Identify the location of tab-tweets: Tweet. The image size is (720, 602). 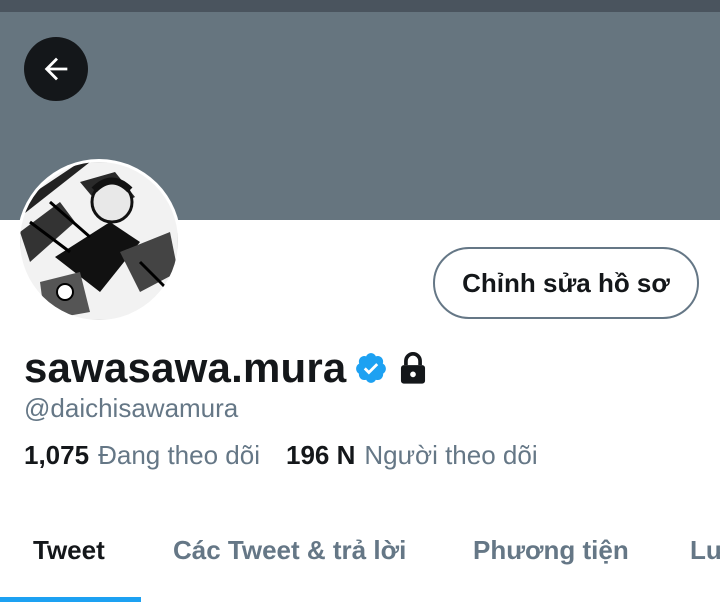
(69, 550).